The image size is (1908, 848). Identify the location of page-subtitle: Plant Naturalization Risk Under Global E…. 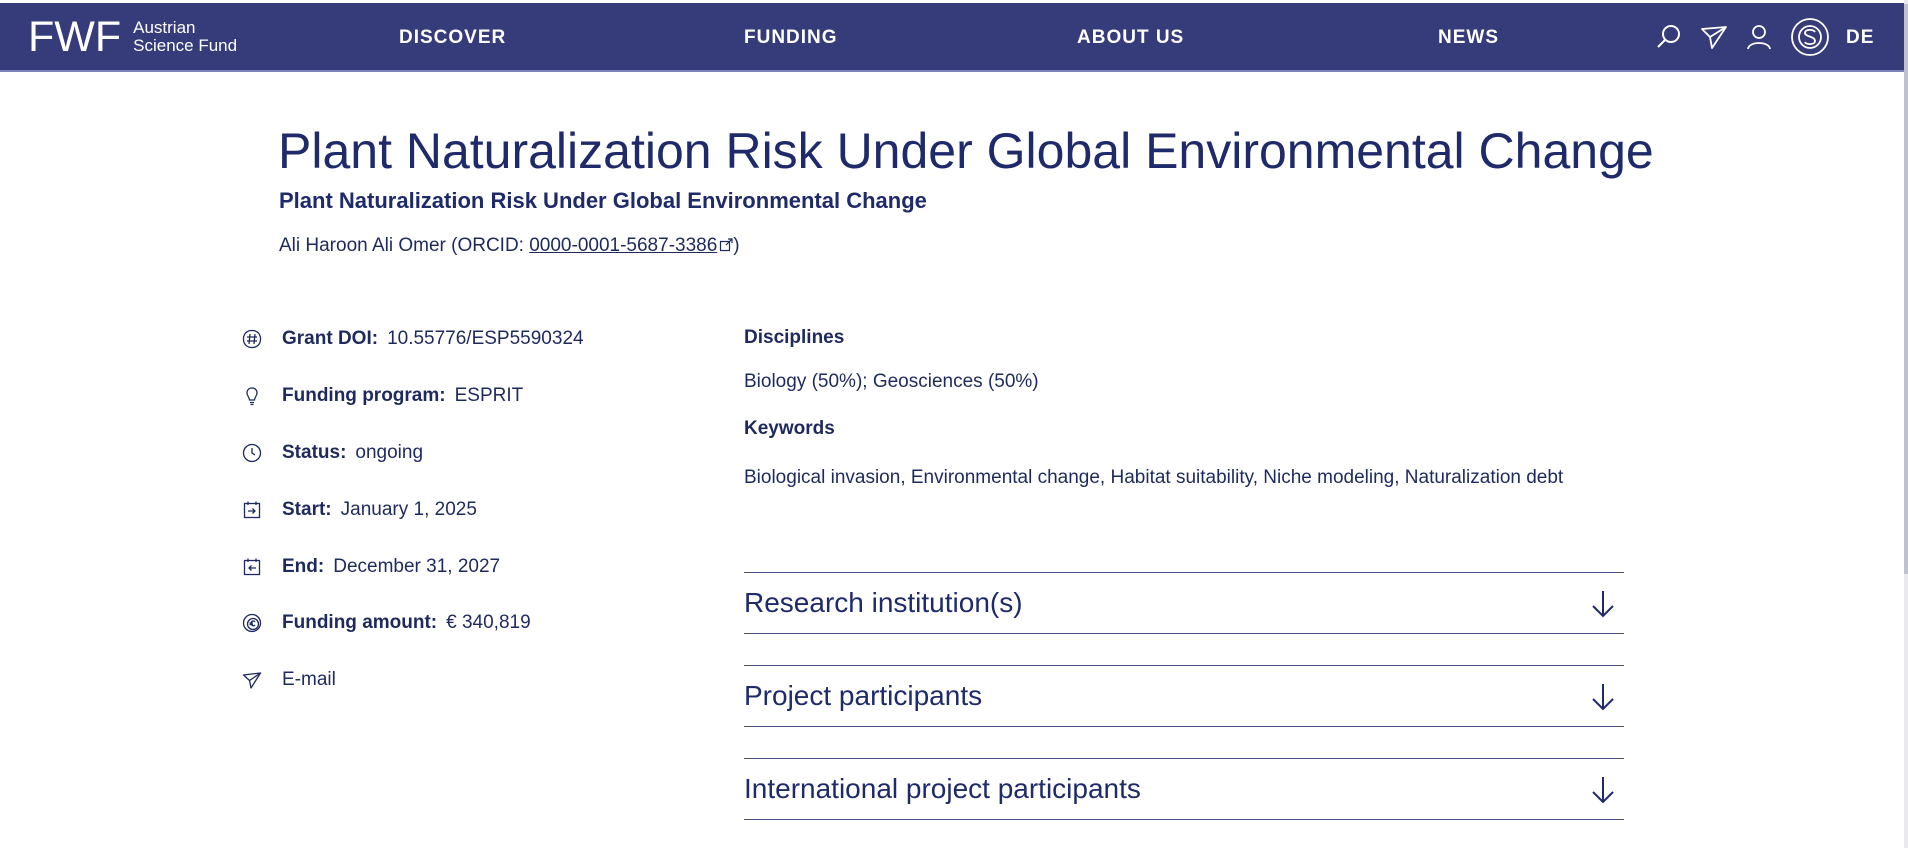
(603, 200).